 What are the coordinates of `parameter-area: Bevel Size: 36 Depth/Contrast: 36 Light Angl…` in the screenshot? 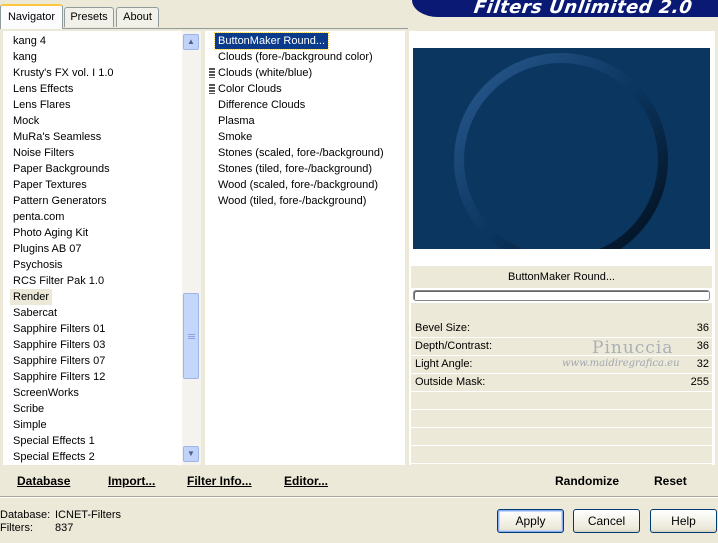 It's located at (561, 384).